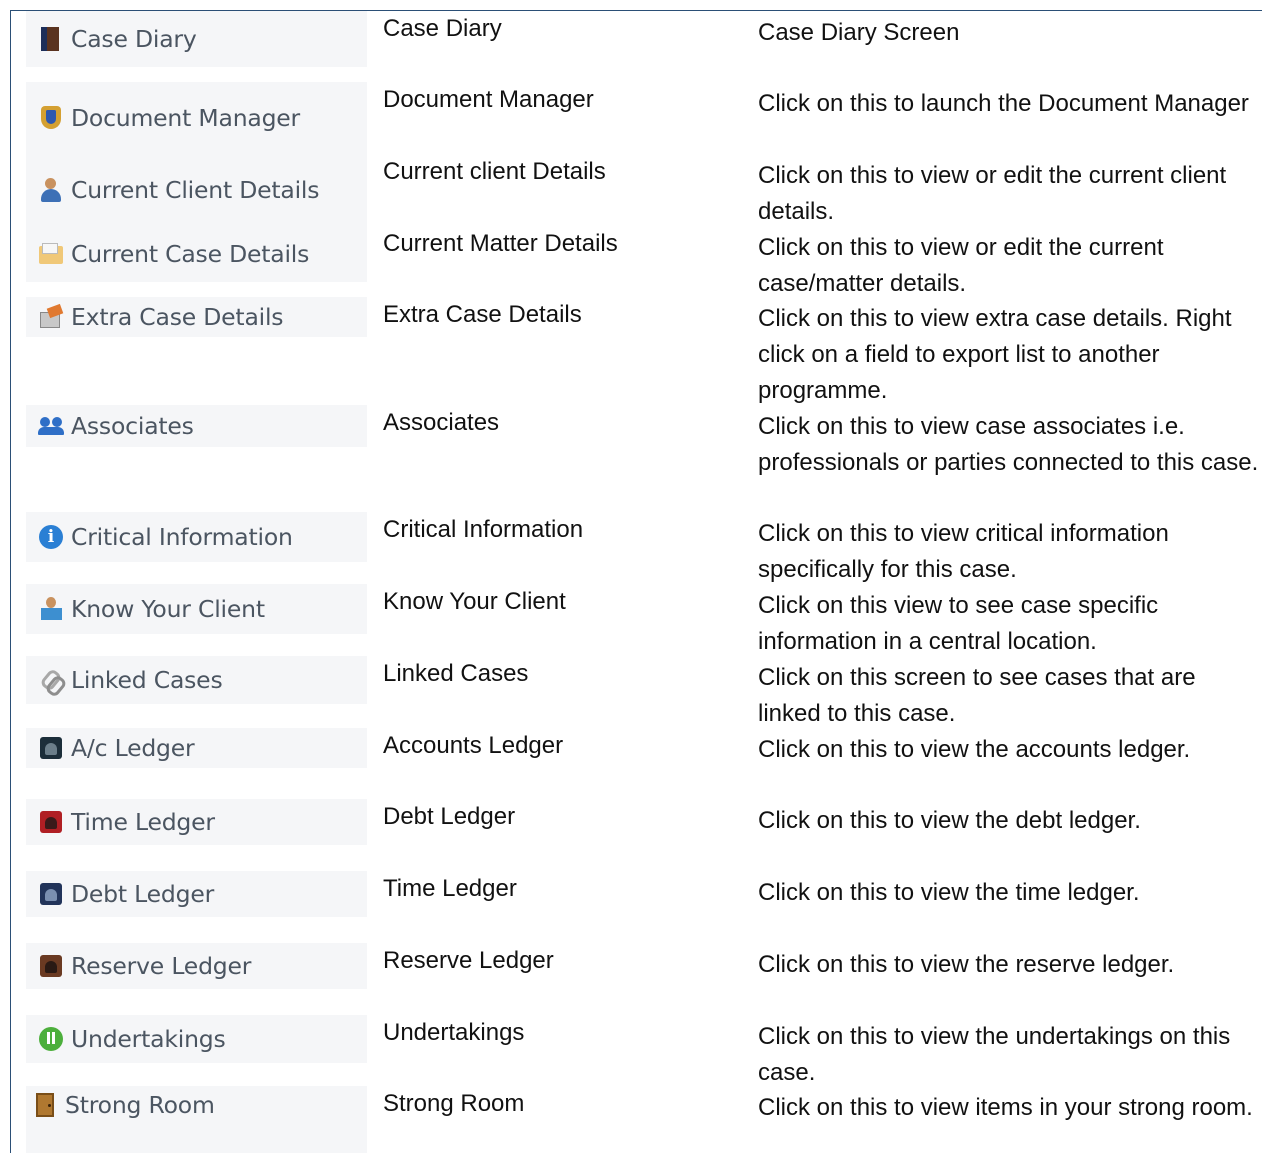 The height and width of the screenshot is (1153, 1262). What do you see at coordinates (51, 317) in the screenshot?
I see `extra-box-icon` at bounding box center [51, 317].